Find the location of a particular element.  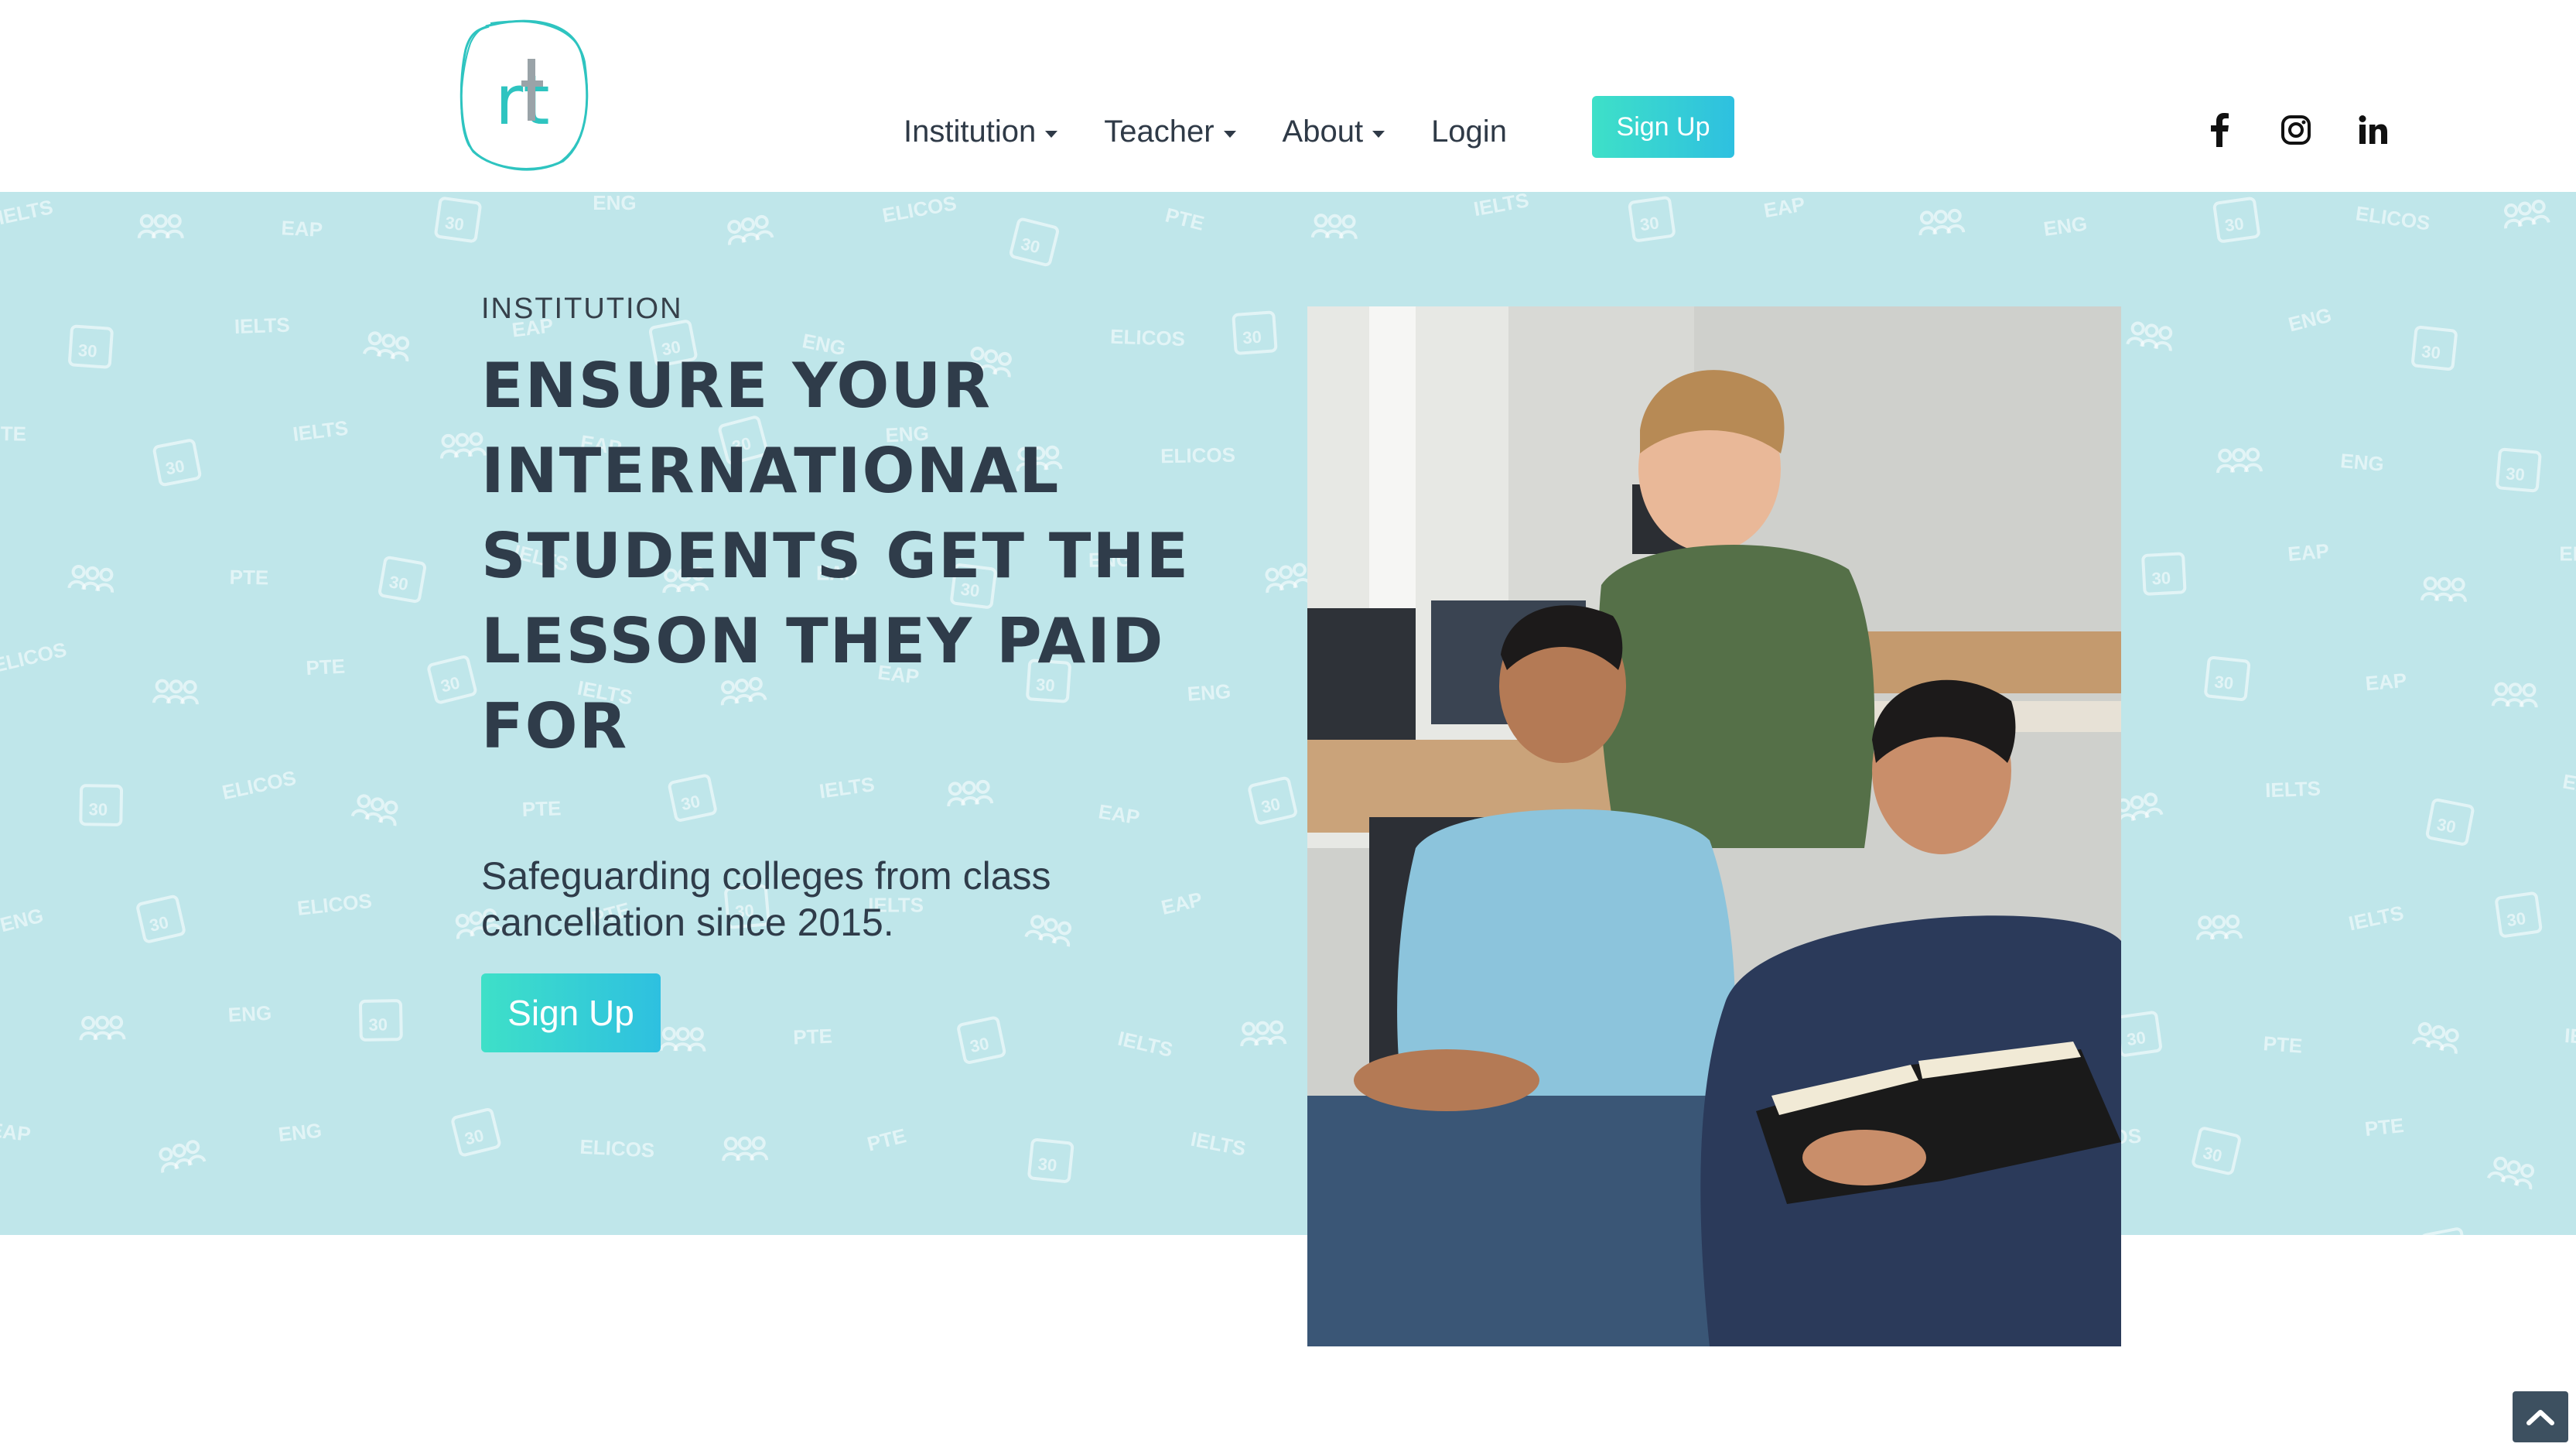

hero-eyebrow: INSTITUTION is located at coordinates (582, 308).